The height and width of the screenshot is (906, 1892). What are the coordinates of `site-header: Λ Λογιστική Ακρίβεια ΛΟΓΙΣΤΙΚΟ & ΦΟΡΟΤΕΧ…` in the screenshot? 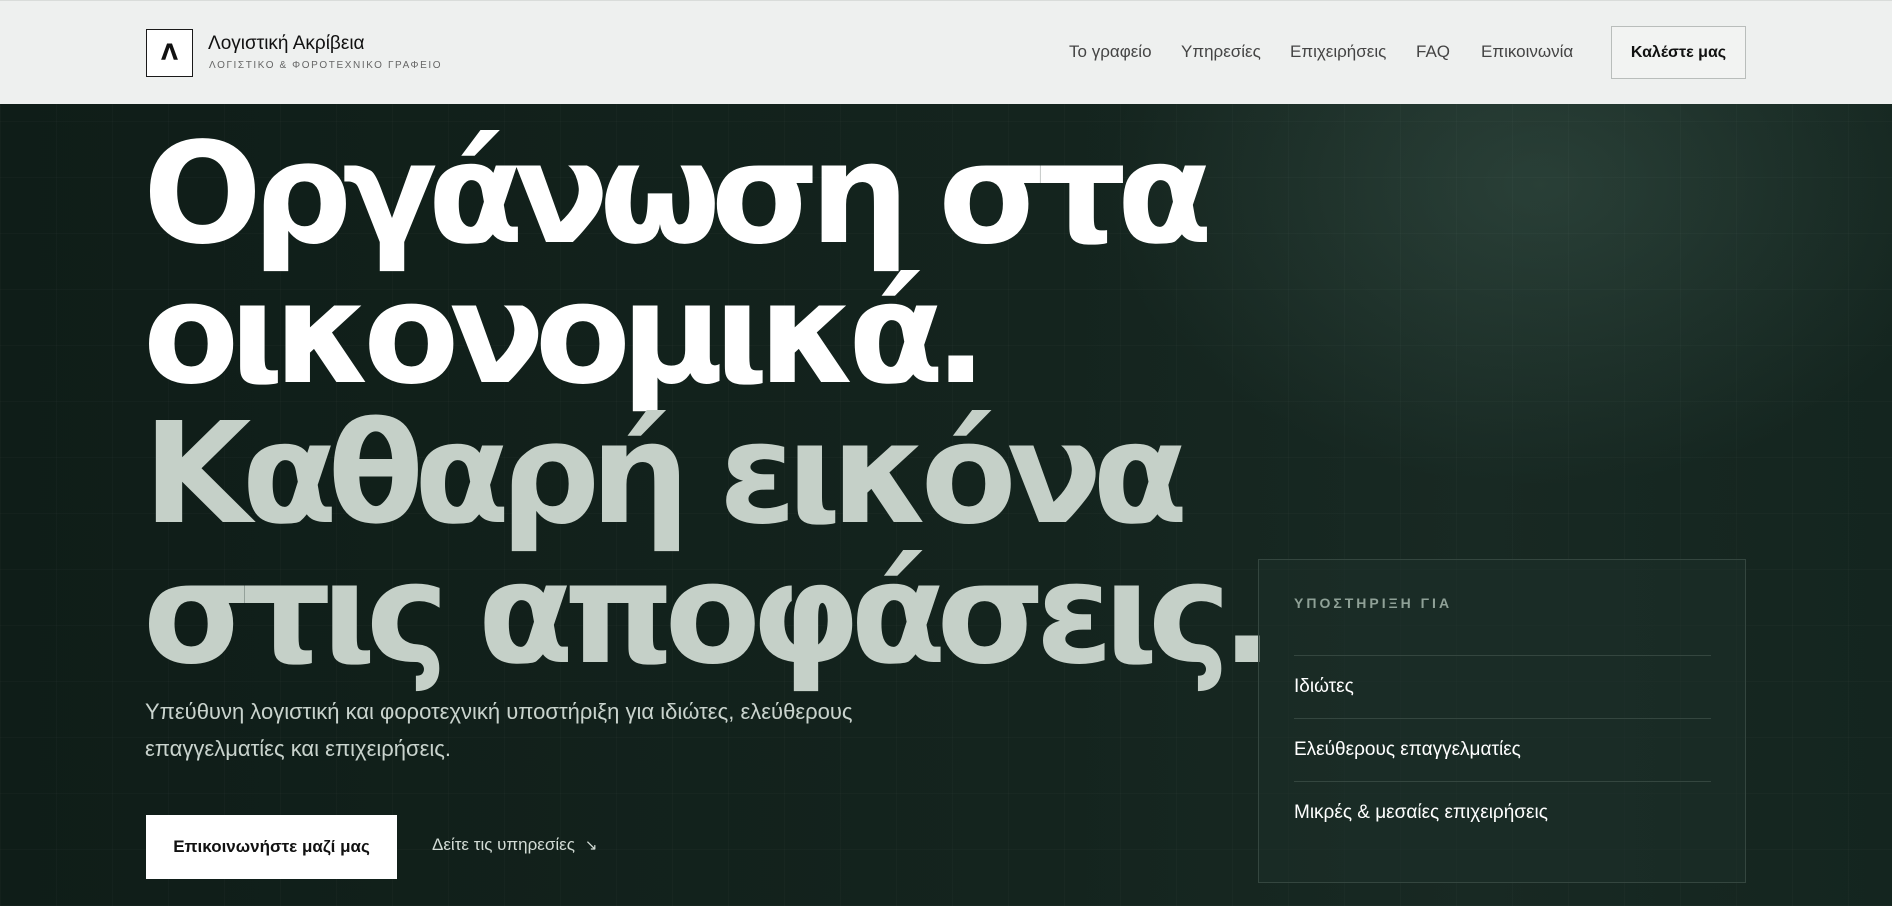 It's located at (946, 52).